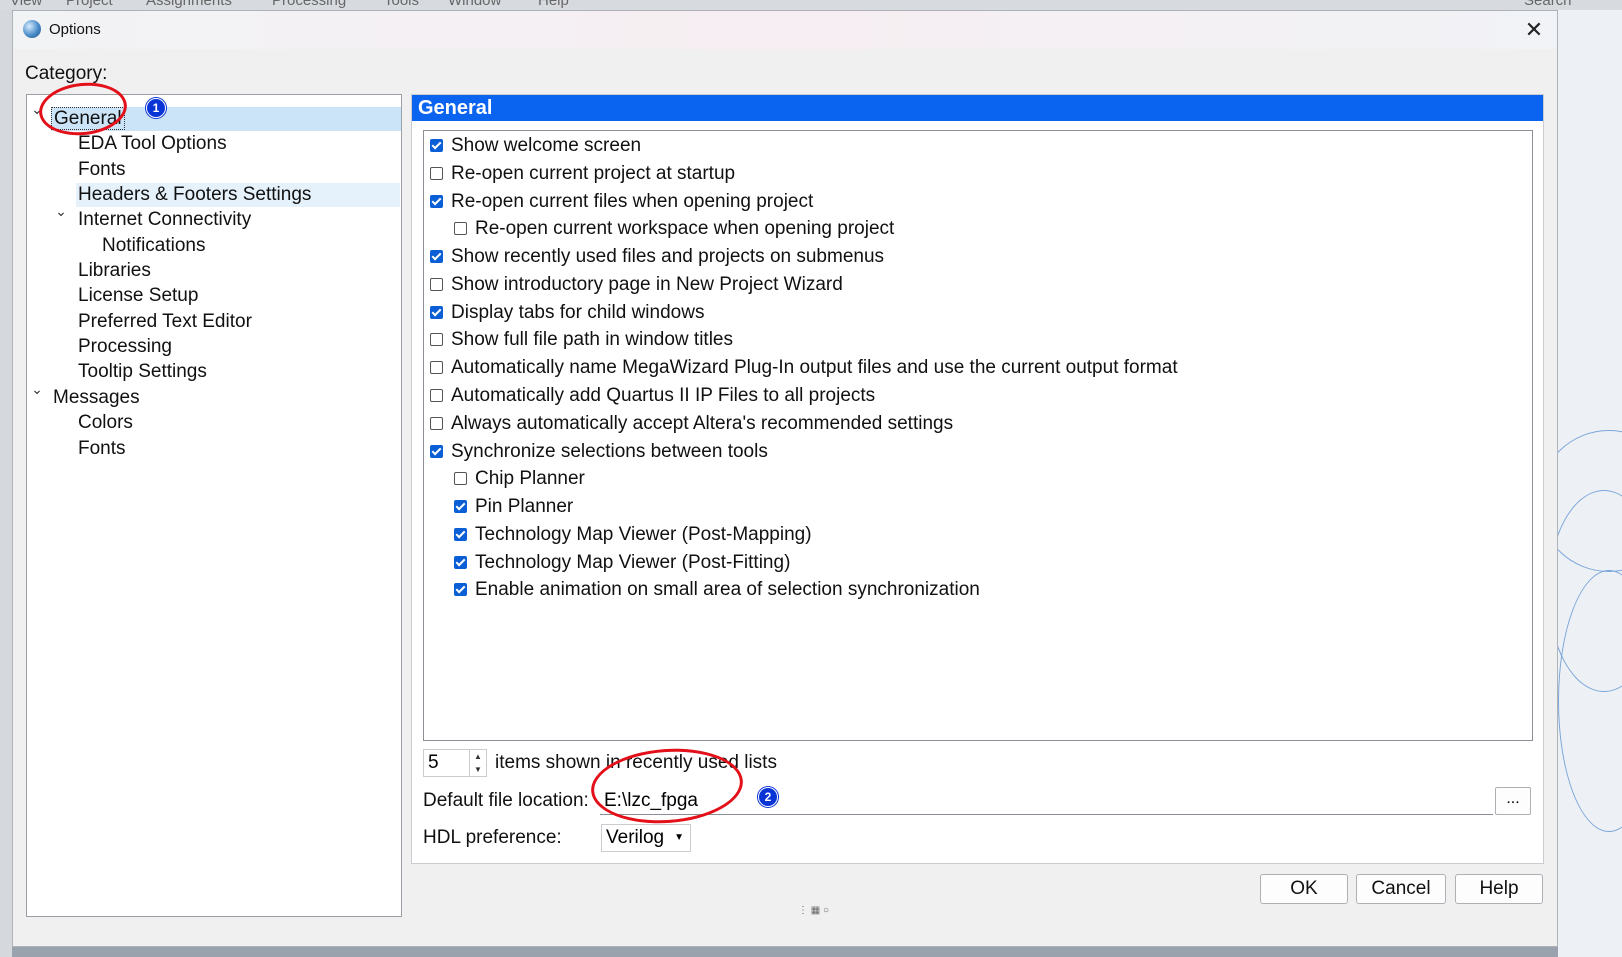  I want to click on ok-button: OK, so click(1304, 889).